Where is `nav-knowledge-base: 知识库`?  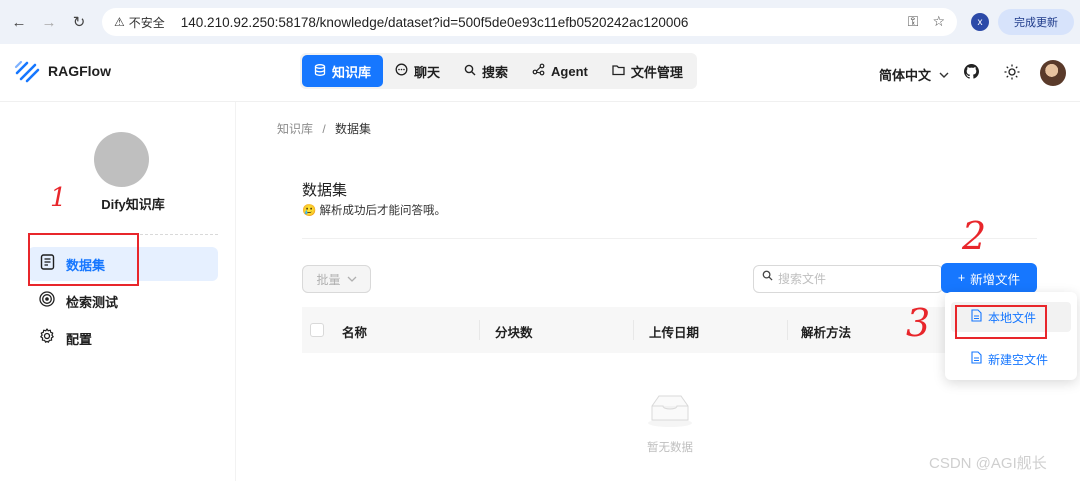 nav-knowledge-base: 知识库 is located at coordinates (343, 71).